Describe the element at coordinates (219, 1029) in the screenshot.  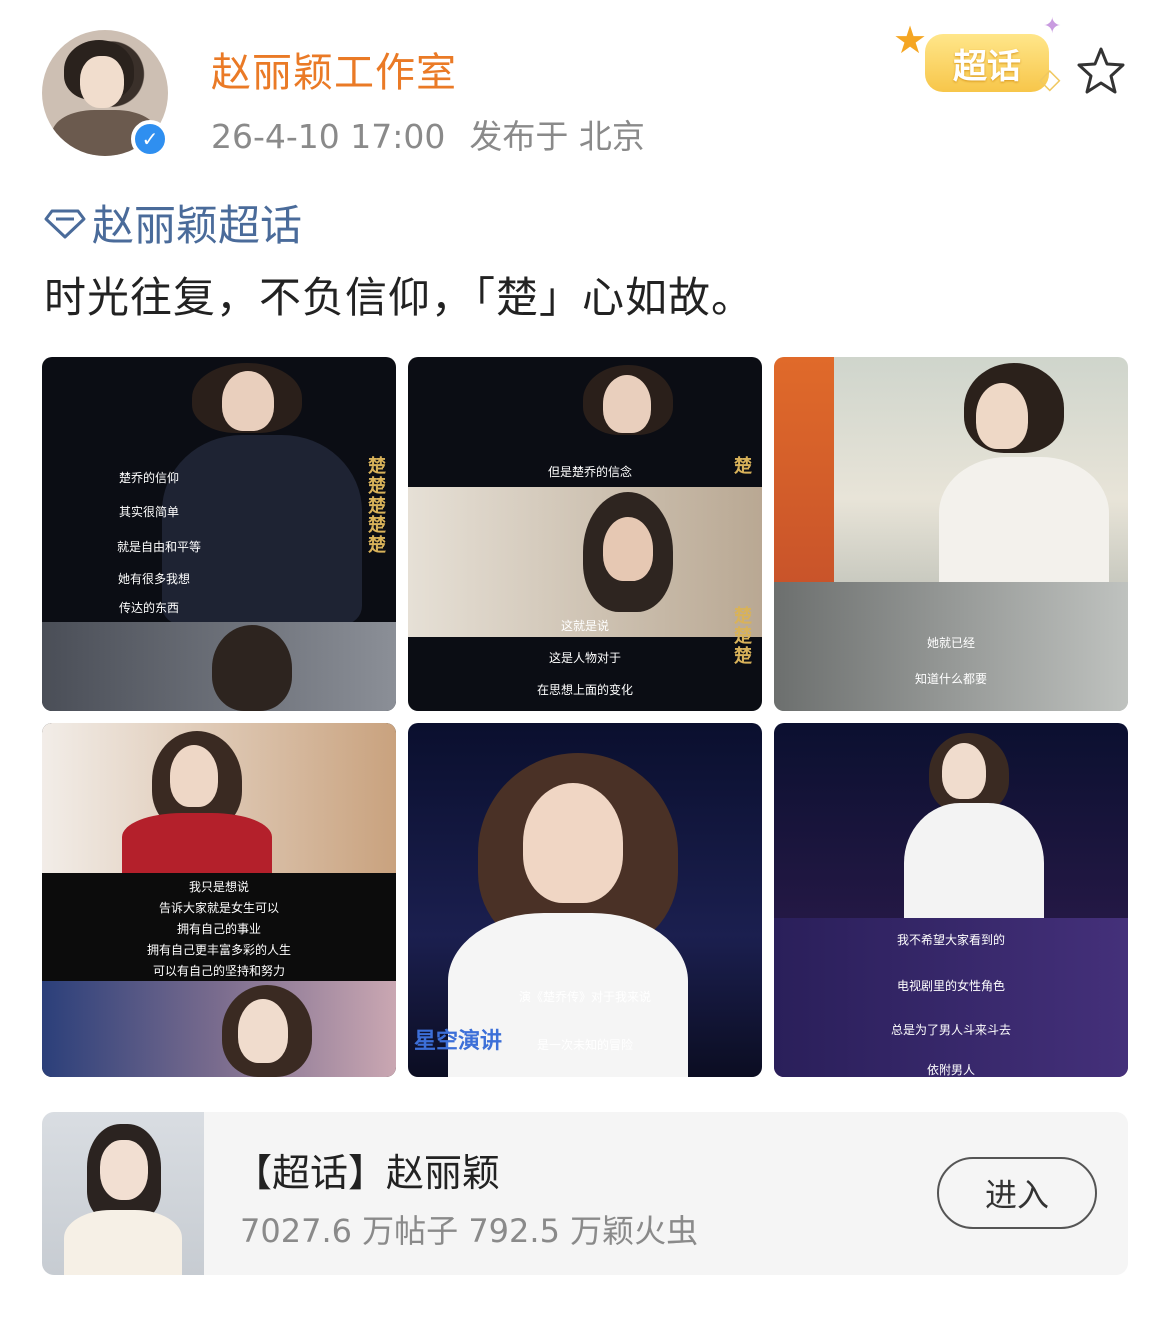
I see `image-lower-panel` at that location.